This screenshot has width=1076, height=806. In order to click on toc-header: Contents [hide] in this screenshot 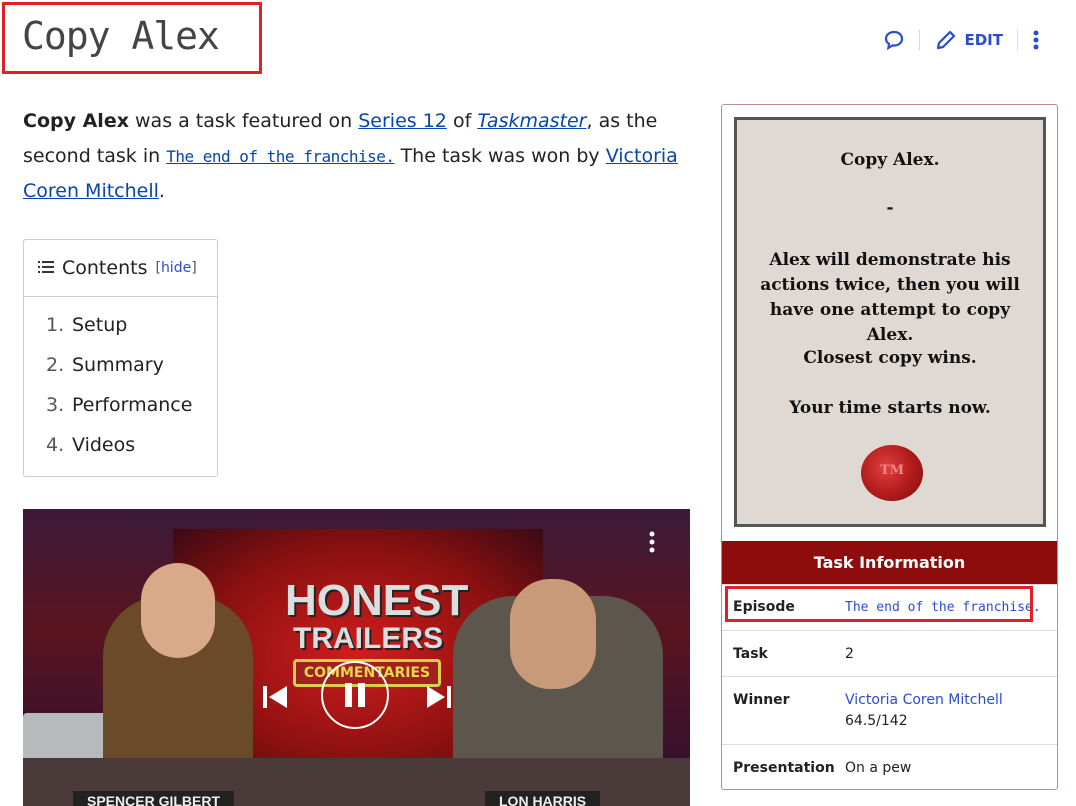, I will do `click(120, 268)`.